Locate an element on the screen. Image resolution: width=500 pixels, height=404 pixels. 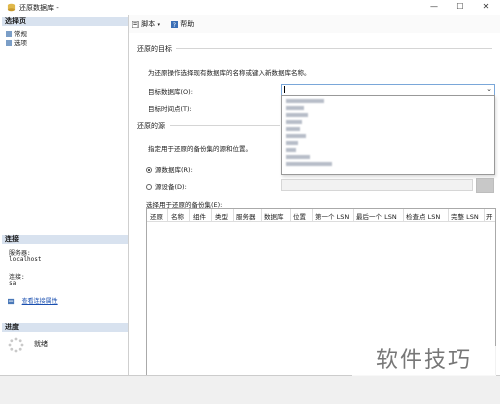
progress-header: 进度 is located at coordinates (65, 327).